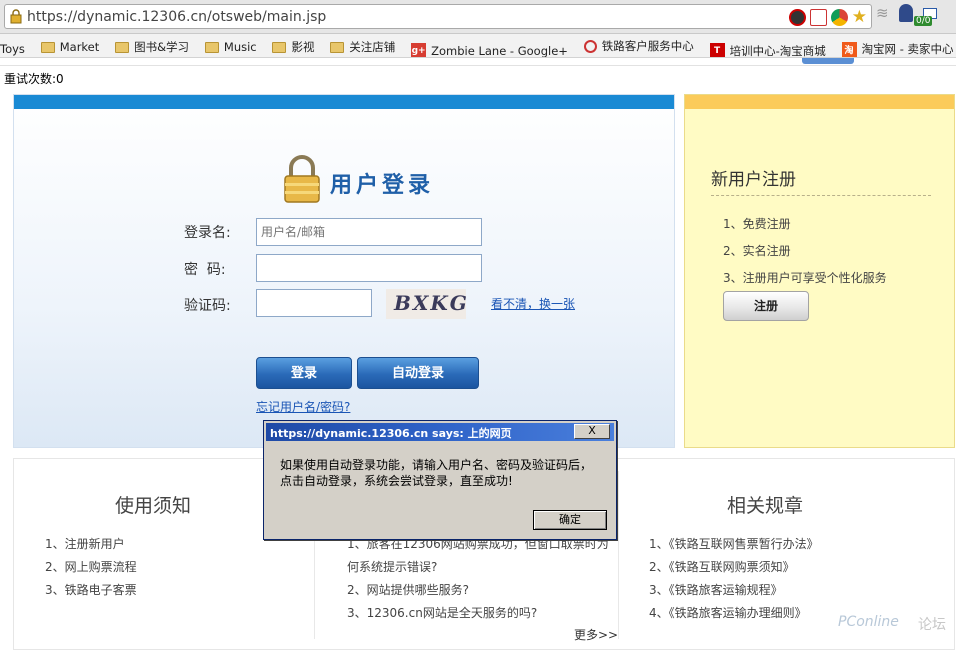 Image resolution: width=956 pixels, height=650 pixels. I want to click on register-item: 1、免费注册, so click(757, 224).